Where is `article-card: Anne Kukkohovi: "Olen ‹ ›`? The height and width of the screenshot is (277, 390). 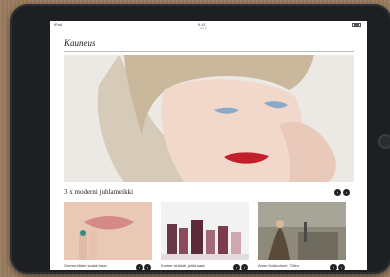
article-card: Anne Kukkohovi: "Olen ‹ › is located at coordinates (302, 236).